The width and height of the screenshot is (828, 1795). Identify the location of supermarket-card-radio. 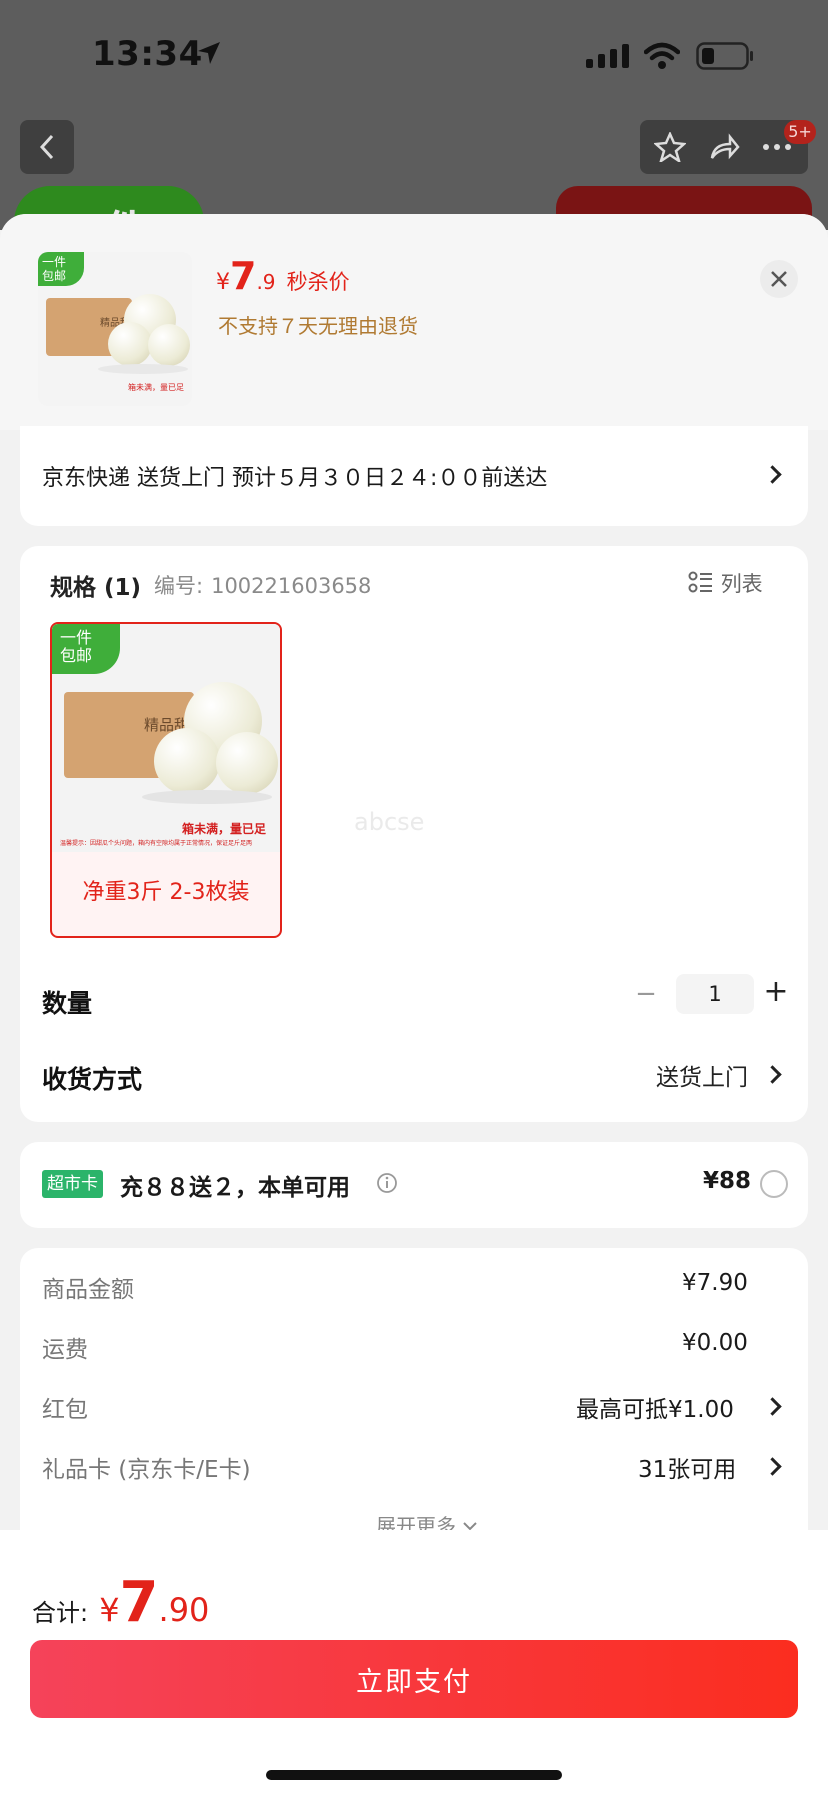
(774, 1184).